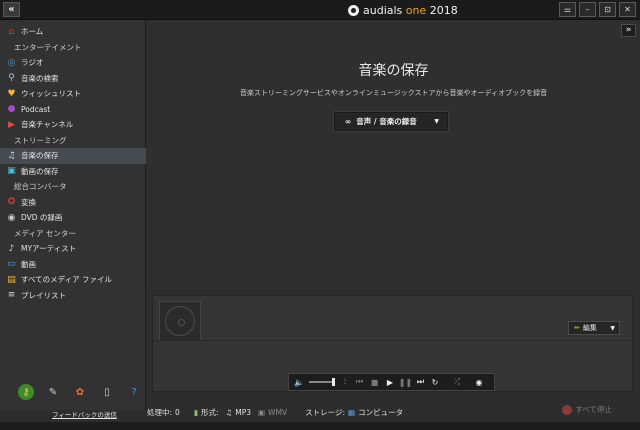 This screenshot has height=430, width=640. I want to click on album-art-placeholder, so click(180, 321).